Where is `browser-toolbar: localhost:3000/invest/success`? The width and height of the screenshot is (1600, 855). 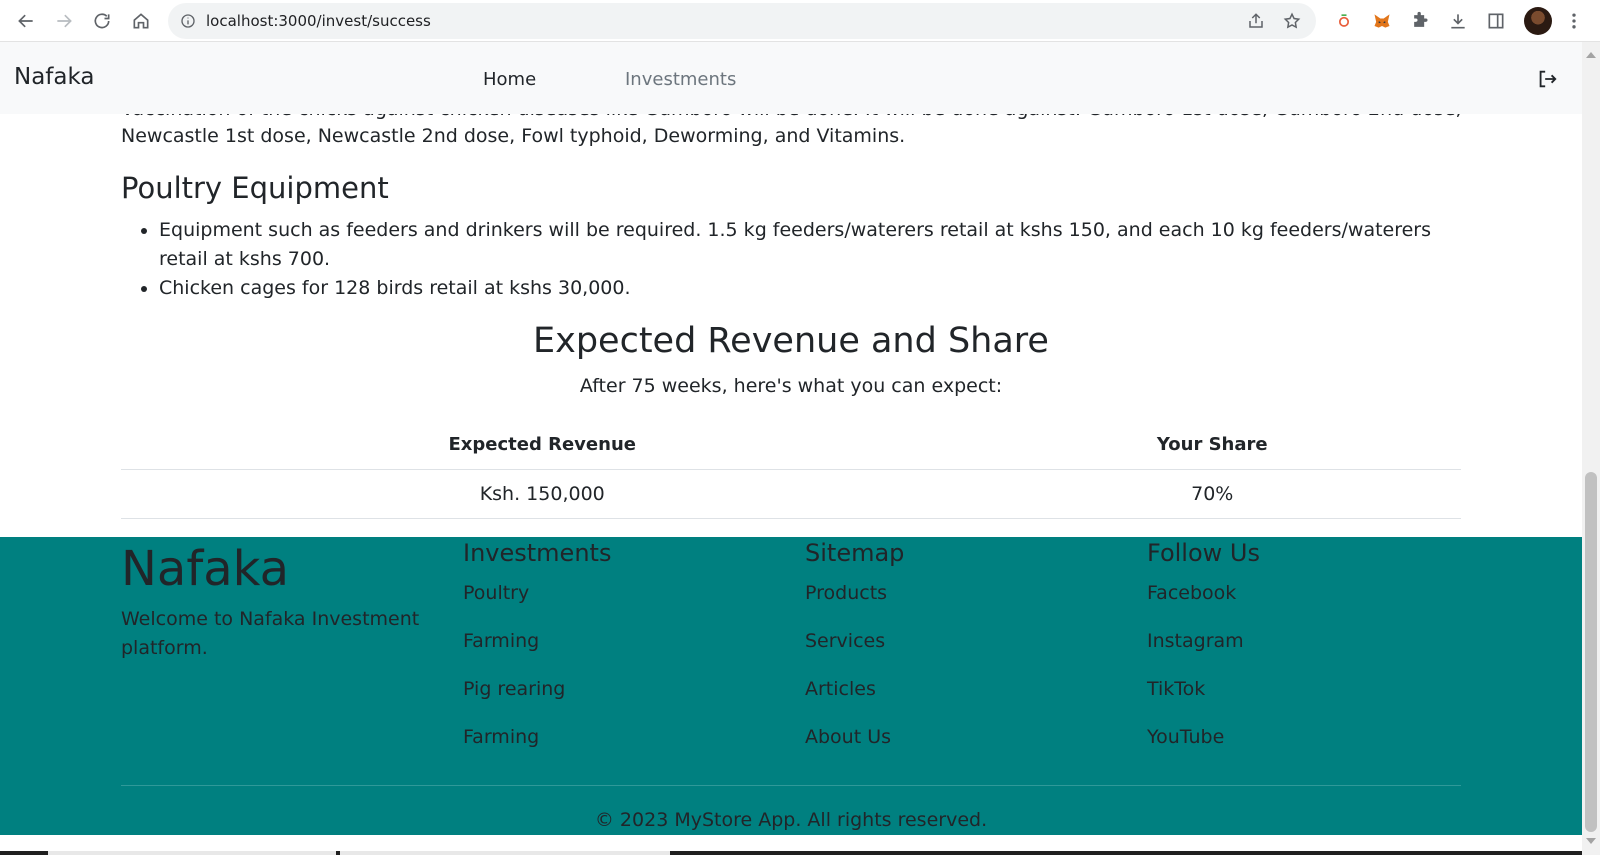 browser-toolbar: localhost:3000/invest/success is located at coordinates (800, 21).